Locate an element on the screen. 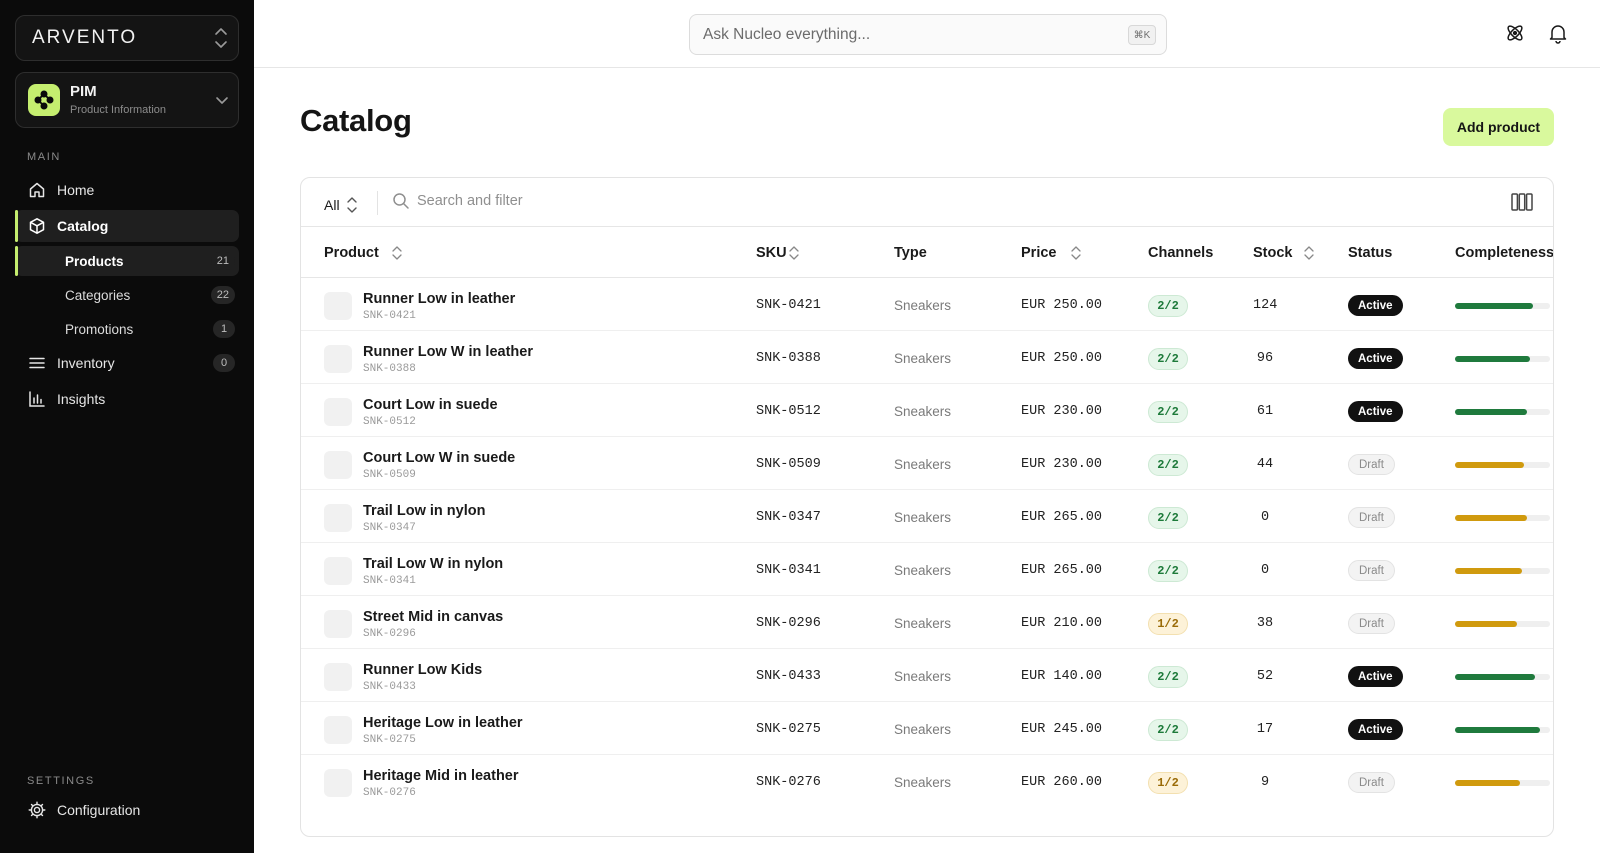  column-header-label: Status is located at coordinates (1370, 253).